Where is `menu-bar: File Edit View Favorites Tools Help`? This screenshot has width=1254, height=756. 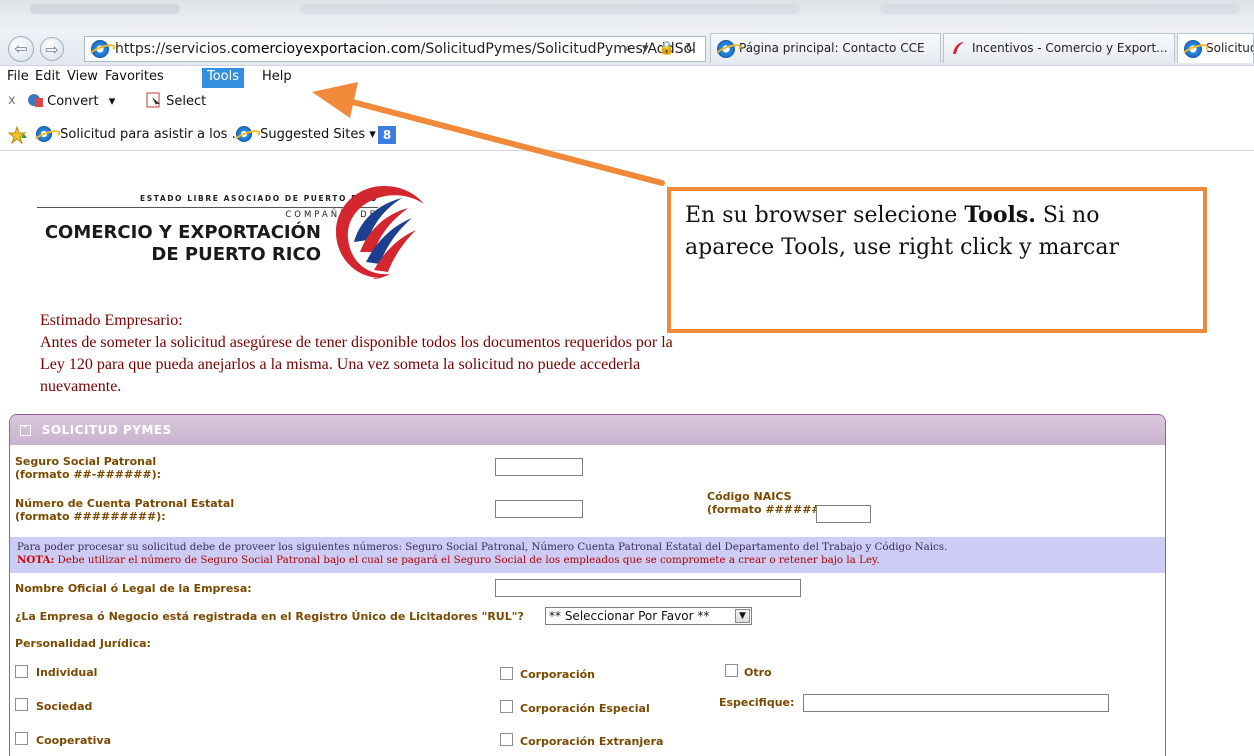
menu-bar: File Edit View Favorites Tools Help is located at coordinates (627, 77).